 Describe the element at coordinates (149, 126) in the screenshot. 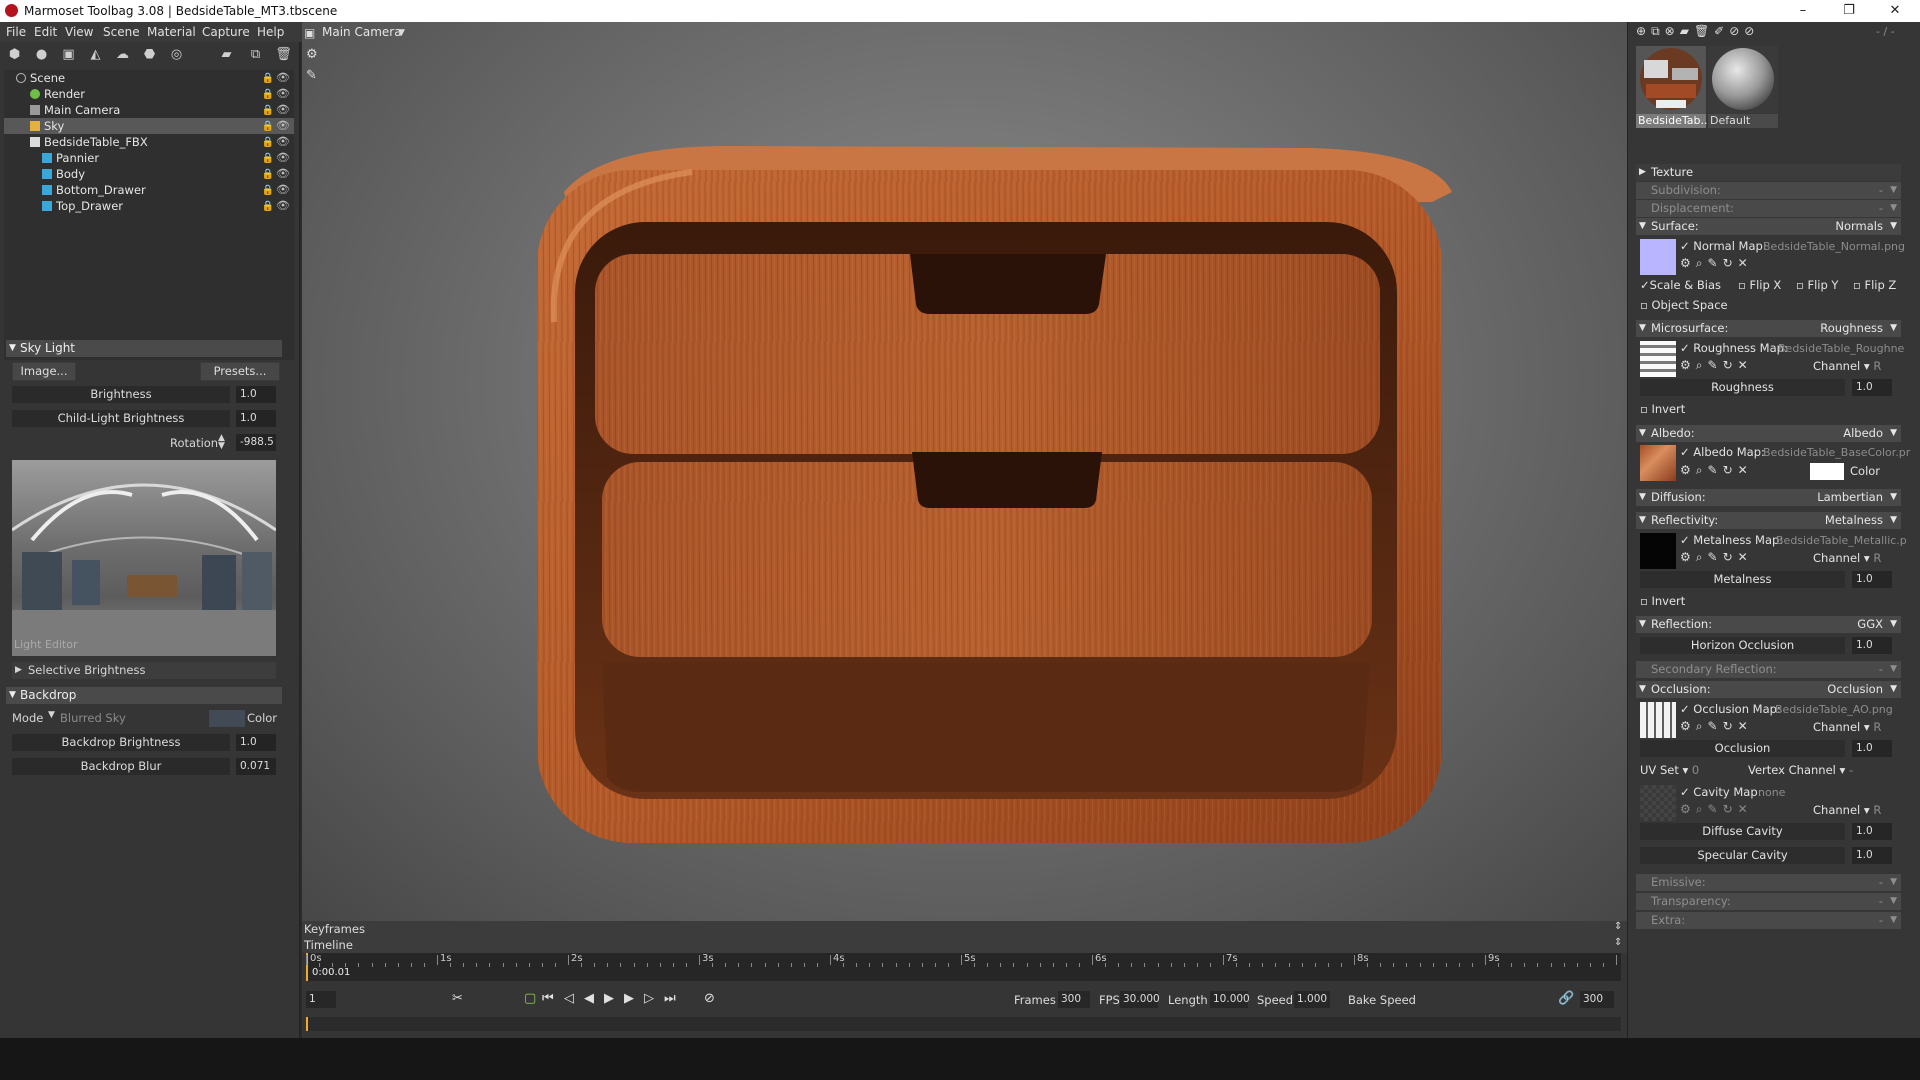

I see `tree-item-sky: Sky 🔒 👁` at that location.